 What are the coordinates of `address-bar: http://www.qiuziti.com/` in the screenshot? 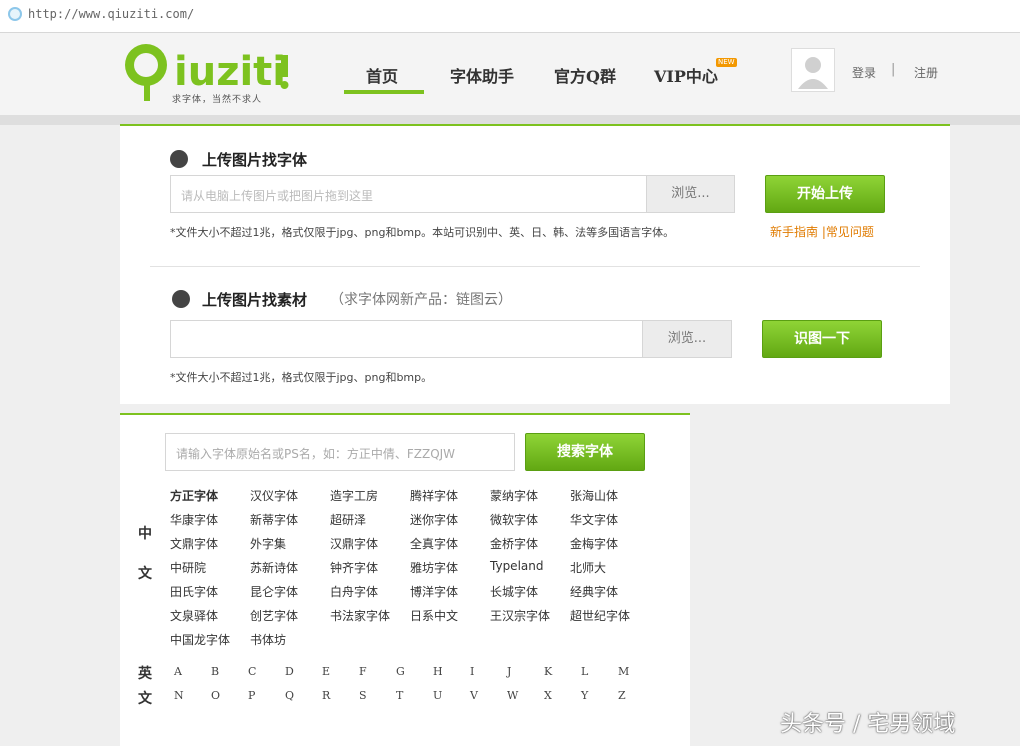 It's located at (510, 16).